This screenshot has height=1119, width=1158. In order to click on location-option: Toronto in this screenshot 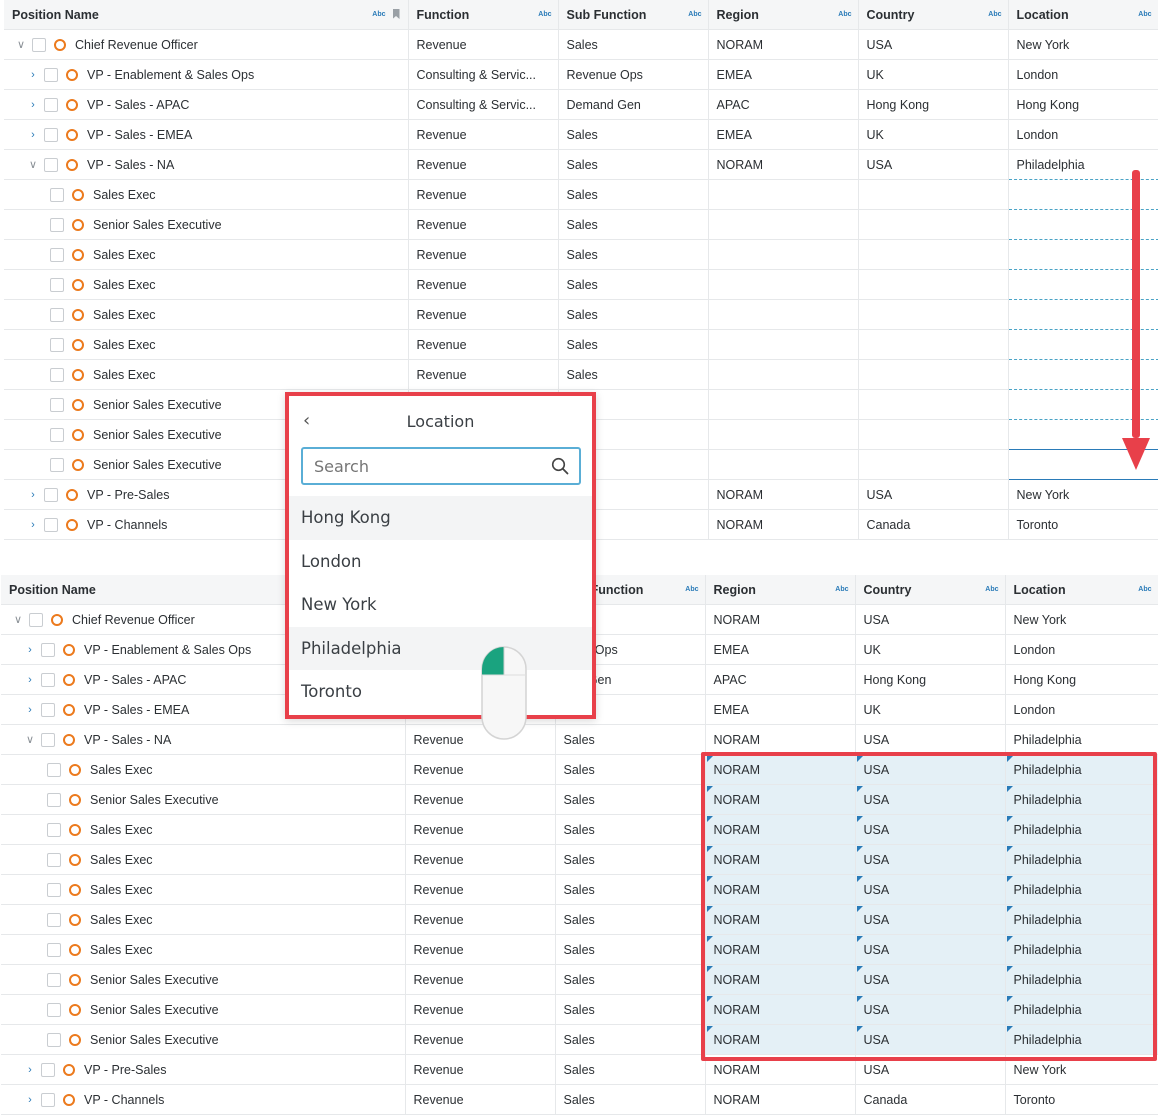, I will do `click(440, 692)`.